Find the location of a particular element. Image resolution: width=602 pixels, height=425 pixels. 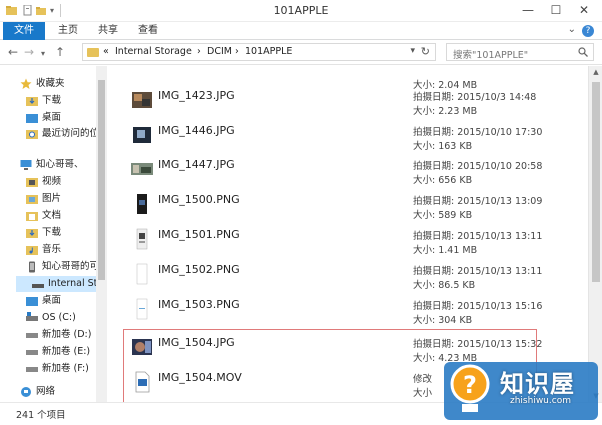

maximize-button: ☐ is located at coordinates (556, 10).